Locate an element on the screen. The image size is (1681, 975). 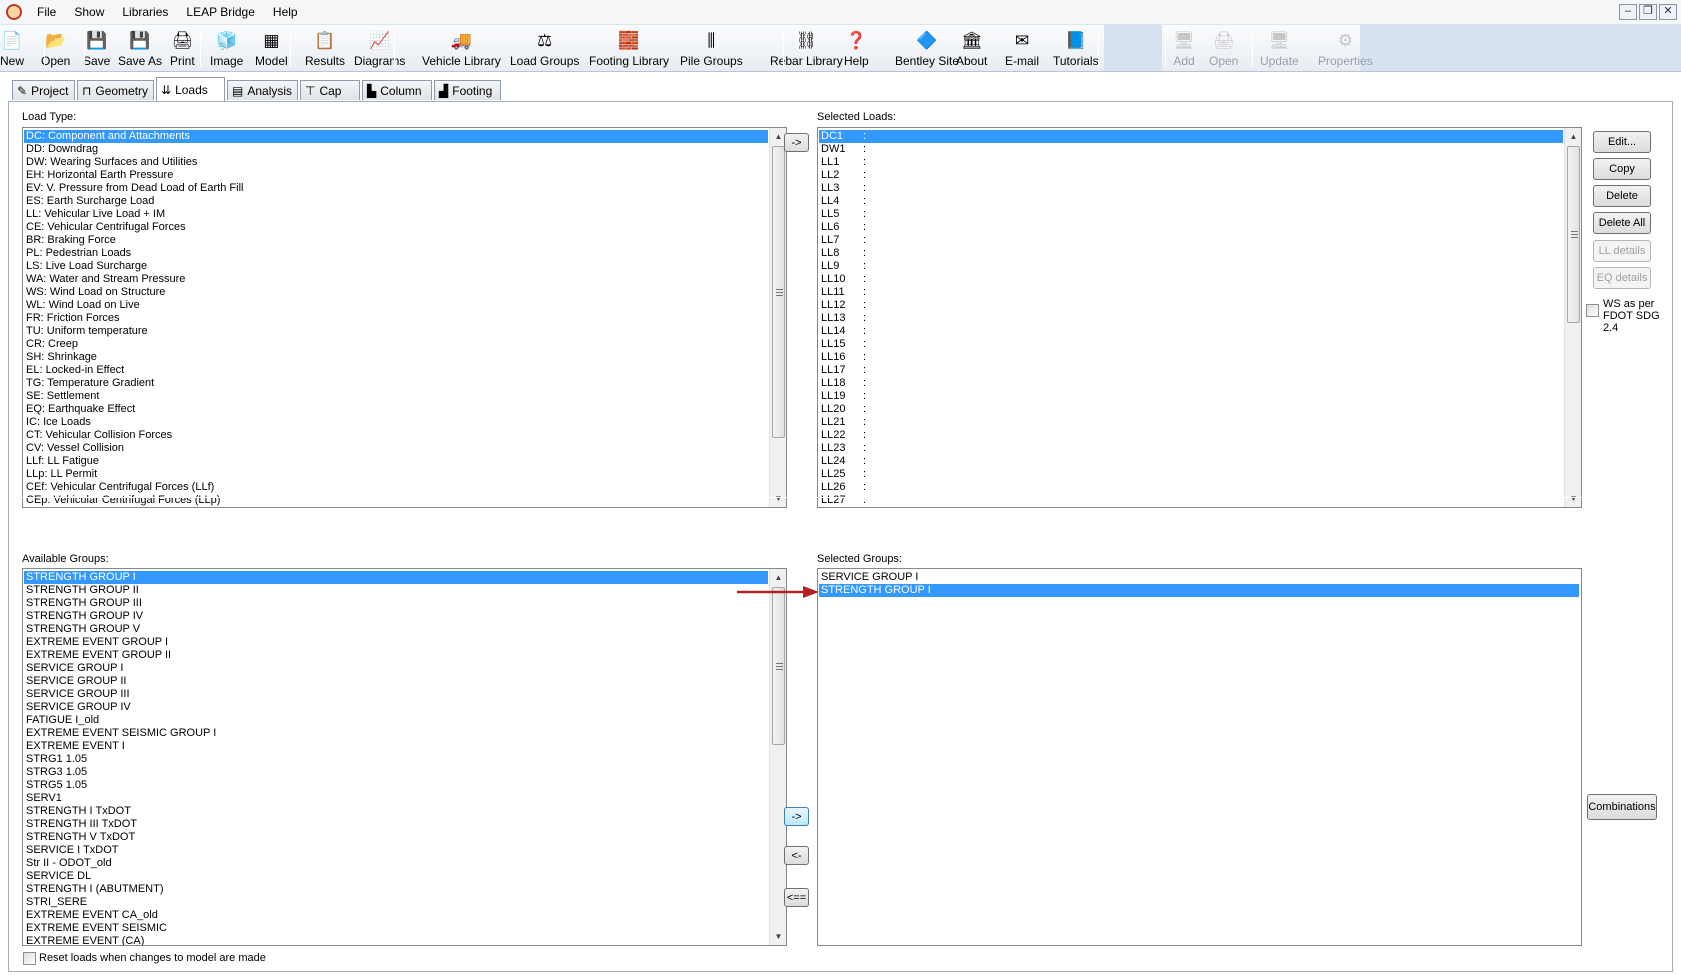
list-item: Str II - ODOT_old is located at coordinates (396, 863).